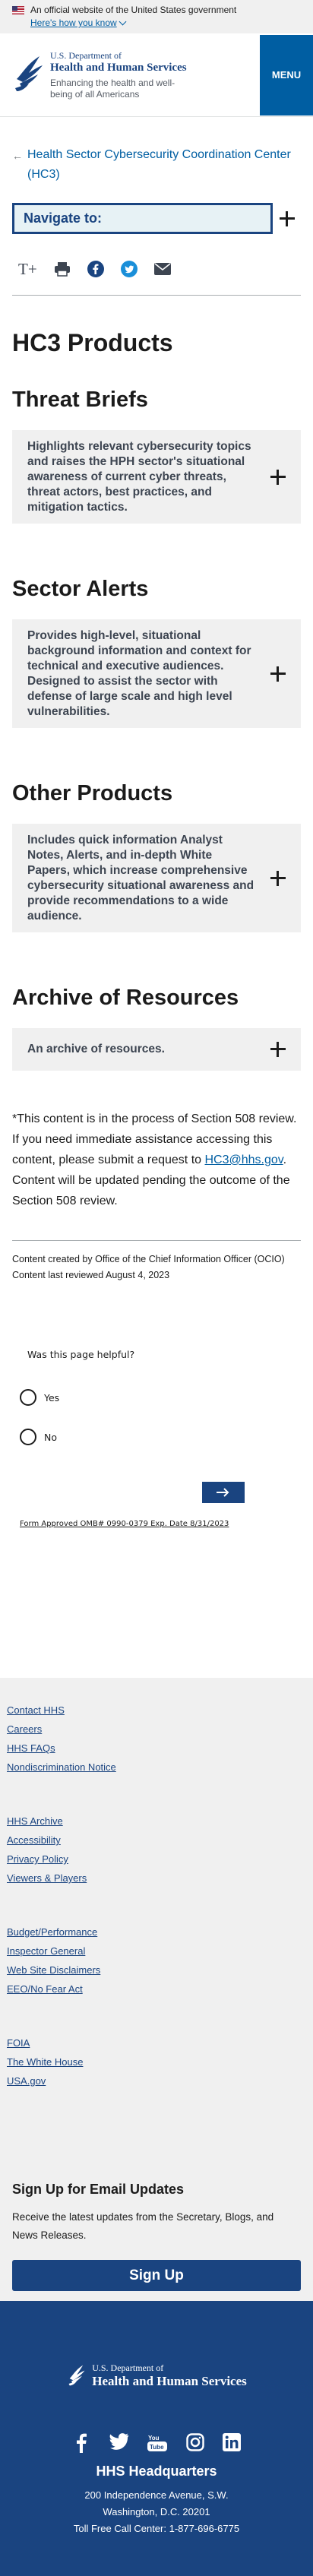 The width and height of the screenshot is (313, 2576). Describe the element at coordinates (47, 1840) in the screenshot. I see `footer-link: Accessibility` at that location.